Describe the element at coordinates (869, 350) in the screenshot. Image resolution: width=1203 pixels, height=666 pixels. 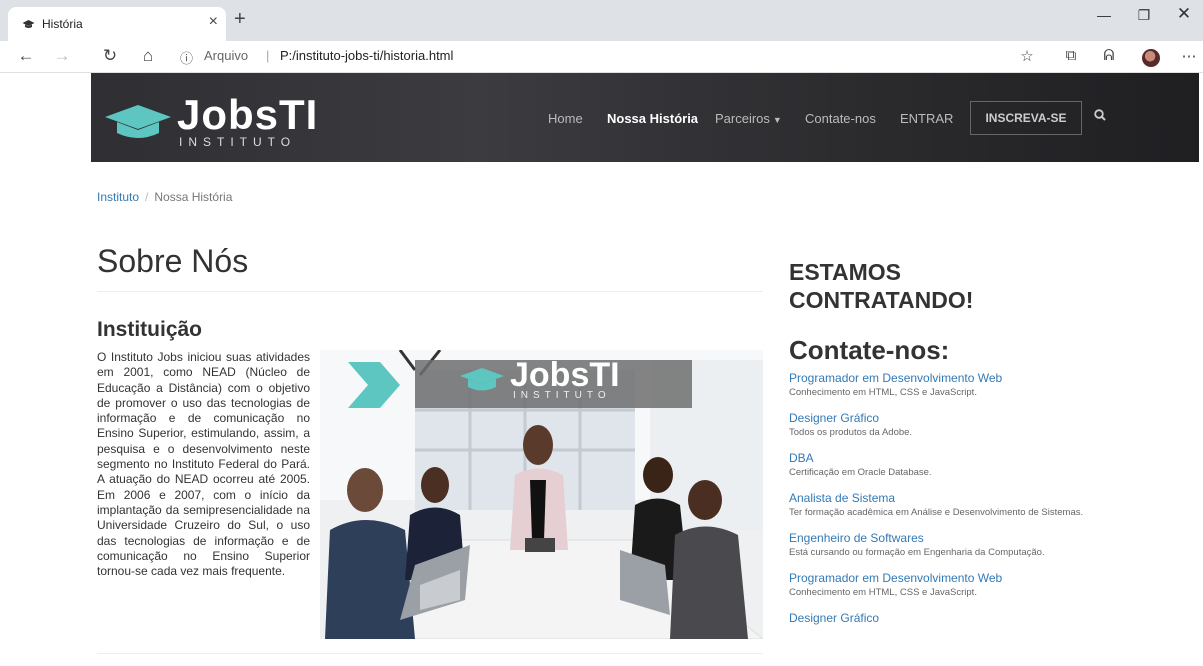
I see `contact-heading: Contate-nos:` at that location.